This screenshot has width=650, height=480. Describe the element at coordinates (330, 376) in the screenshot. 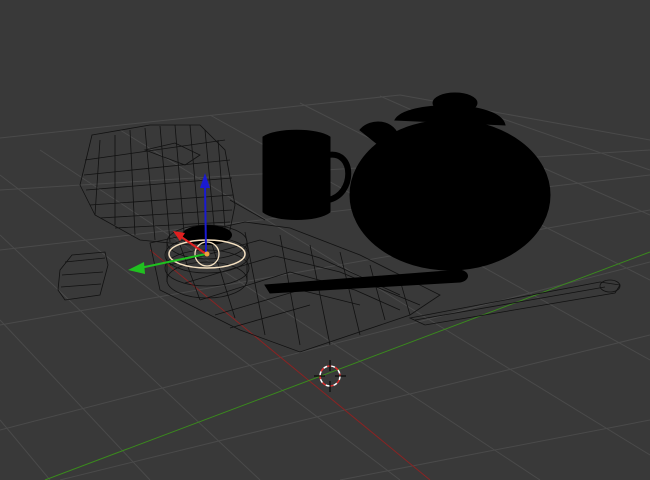

I see `3d-cursor-icon` at that location.